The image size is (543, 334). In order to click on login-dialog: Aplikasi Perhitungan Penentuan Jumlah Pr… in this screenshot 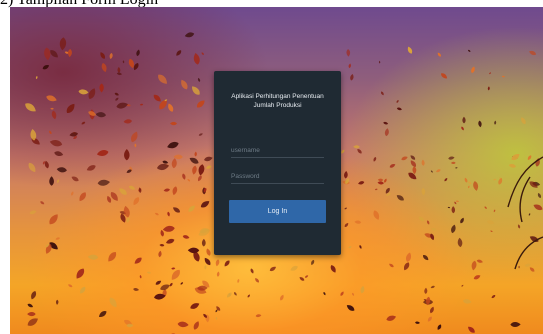, I will do `click(277, 163)`.